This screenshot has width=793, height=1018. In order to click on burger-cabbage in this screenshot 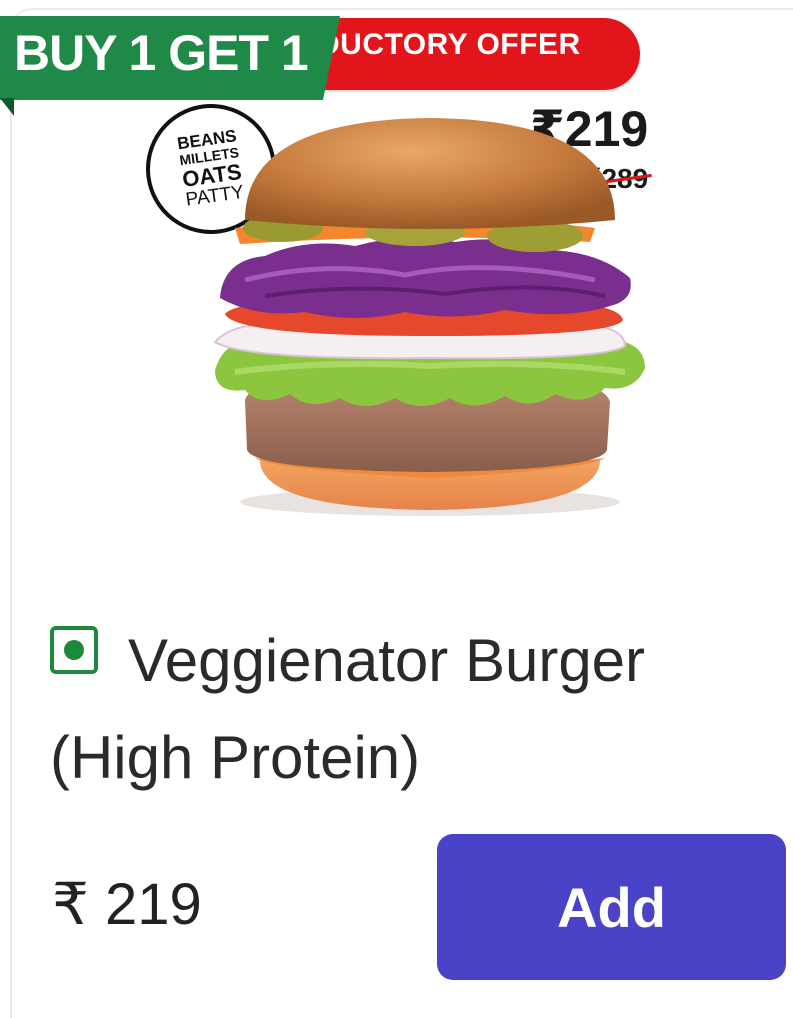, I will do `click(425, 277)`.